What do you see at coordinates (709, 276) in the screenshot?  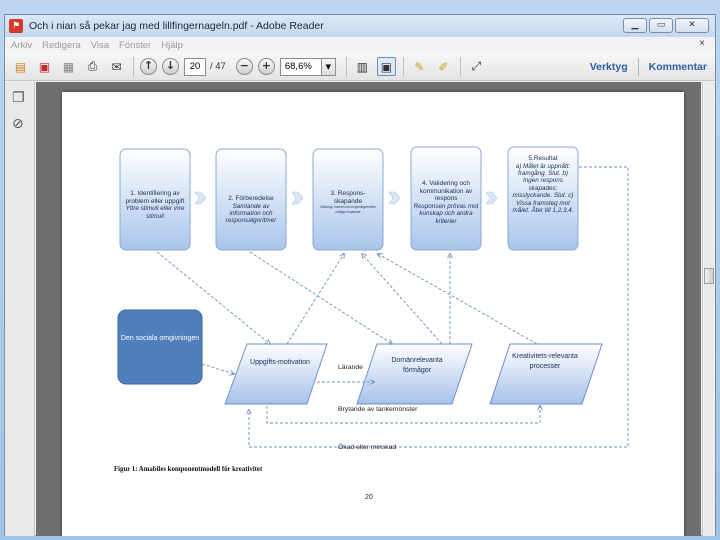 I see `scrollbar-thumb` at bounding box center [709, 276].